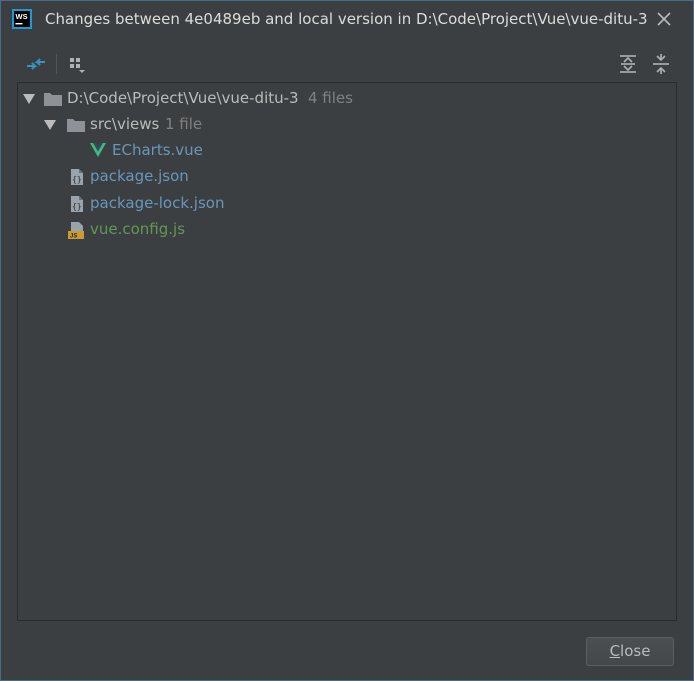  Describe the element at coordinates (73, 237) in the screenshot. I see `svg-text: JS` at that location.